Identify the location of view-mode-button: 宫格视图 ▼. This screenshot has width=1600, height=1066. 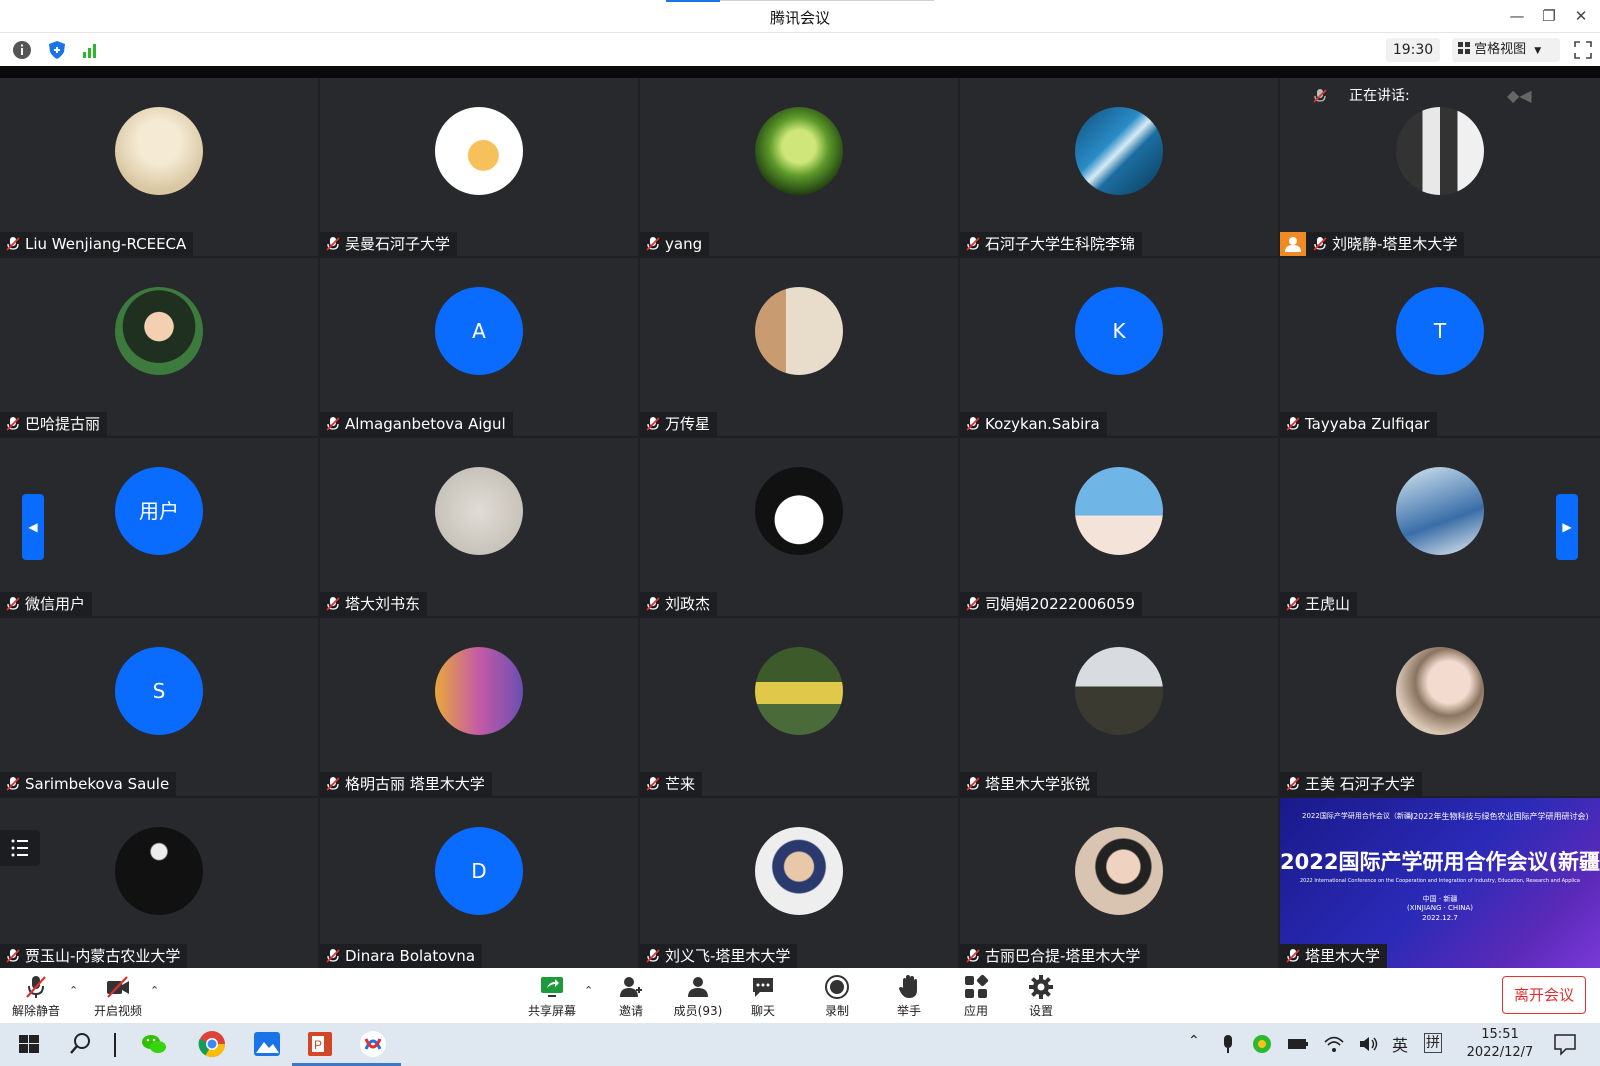
(1506, 50).